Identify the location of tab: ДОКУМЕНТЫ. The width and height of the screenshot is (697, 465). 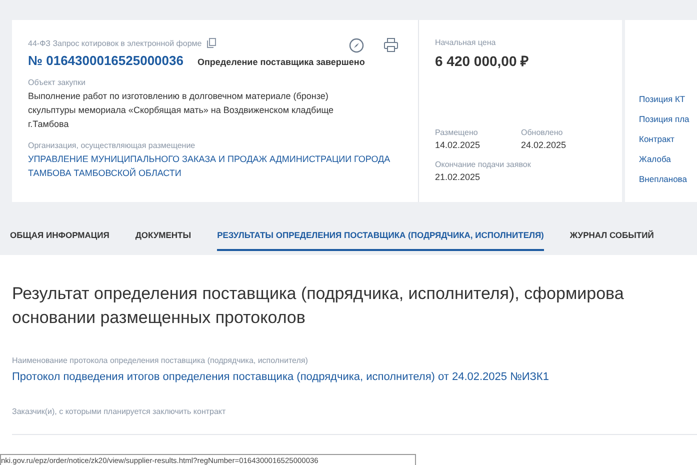
(163, 239).